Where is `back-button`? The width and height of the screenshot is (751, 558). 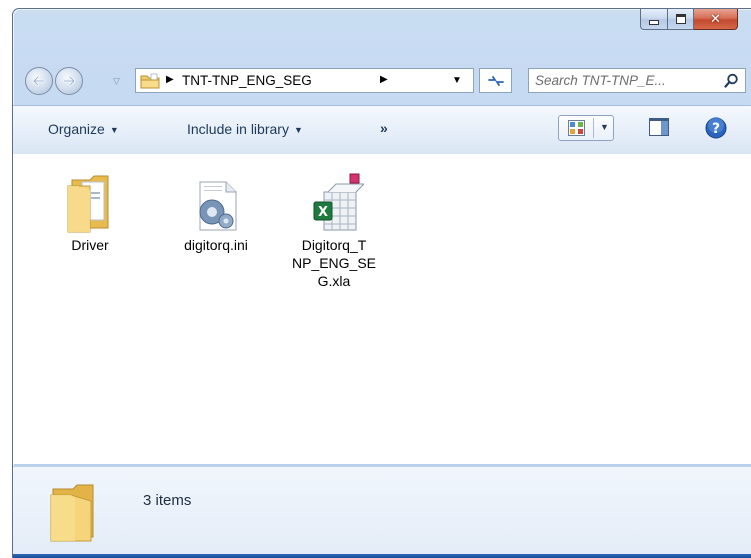 back-button is located at coordinates (39, 81).